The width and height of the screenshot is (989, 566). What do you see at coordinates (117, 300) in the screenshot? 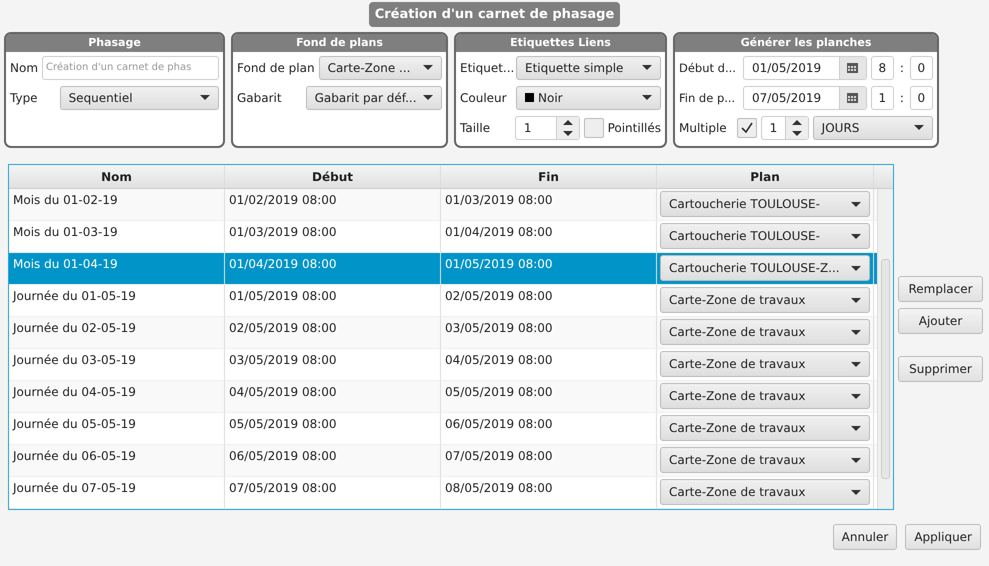
I see `table-cell: Journée du 01-05-19` at bounding box center [117, 300].